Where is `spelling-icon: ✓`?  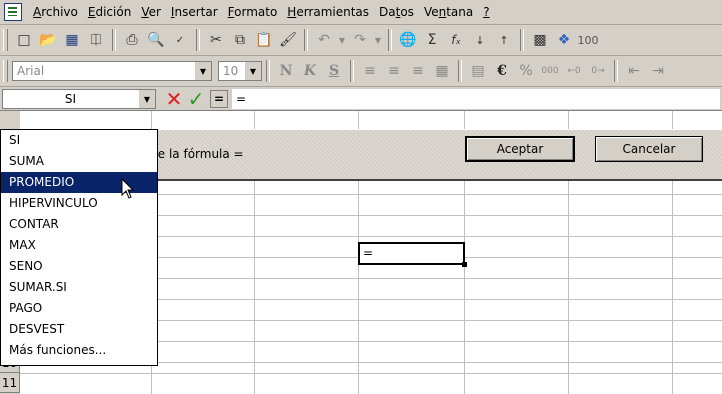
spelling-icon: ✓ is located at coordinates (180, 40).